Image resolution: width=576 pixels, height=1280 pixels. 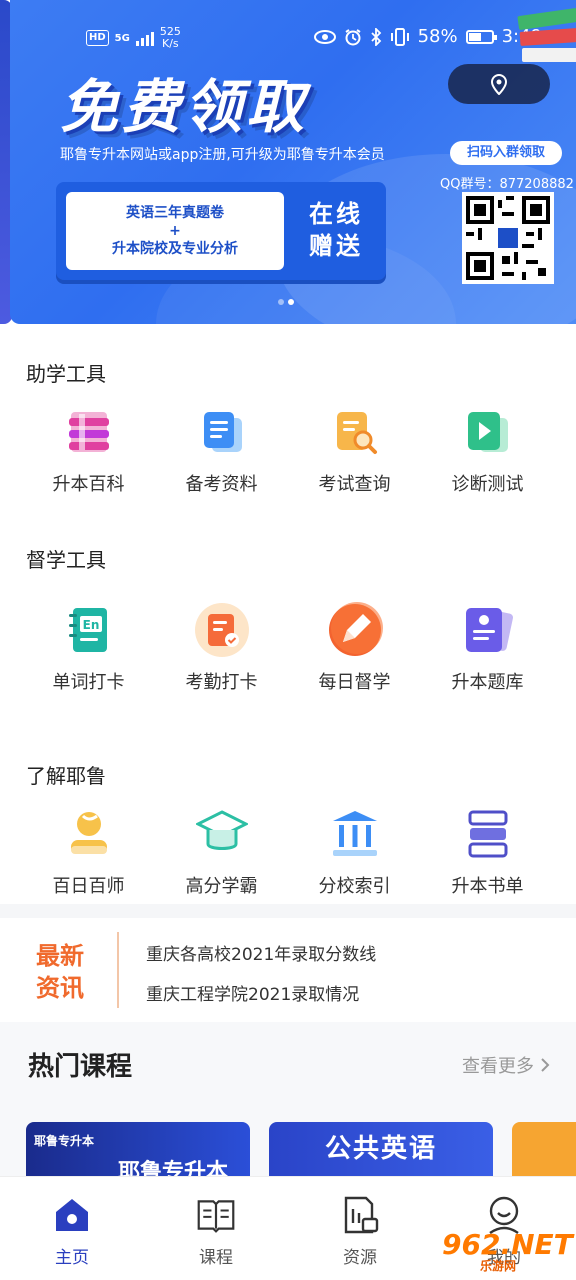 What do you see at coordinates (88, 886) in the screenshot?
I see `tool-label: 百日百师` at bounding box center [88, 886].